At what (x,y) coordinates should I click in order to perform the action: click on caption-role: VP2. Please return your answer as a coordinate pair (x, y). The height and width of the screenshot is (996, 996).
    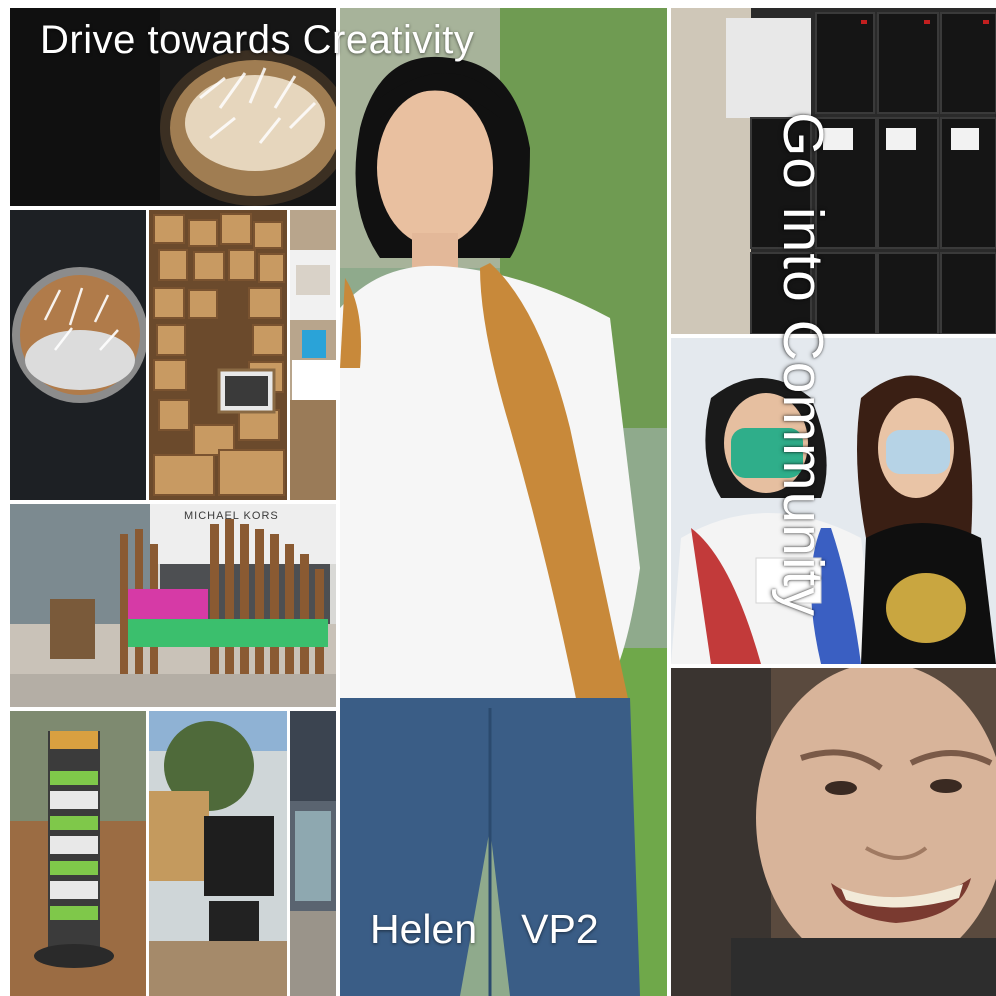
    Looking at the image, I should click on (560, 929).